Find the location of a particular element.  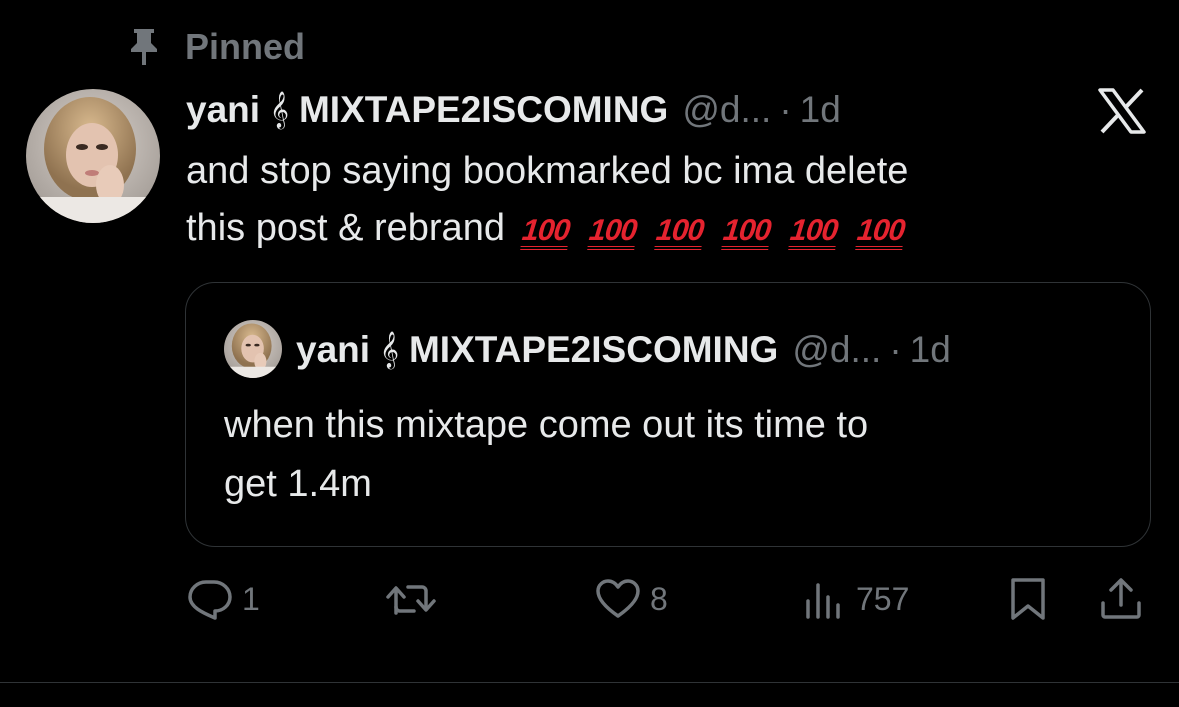

share-icon is located at coordinates (1121, 598).